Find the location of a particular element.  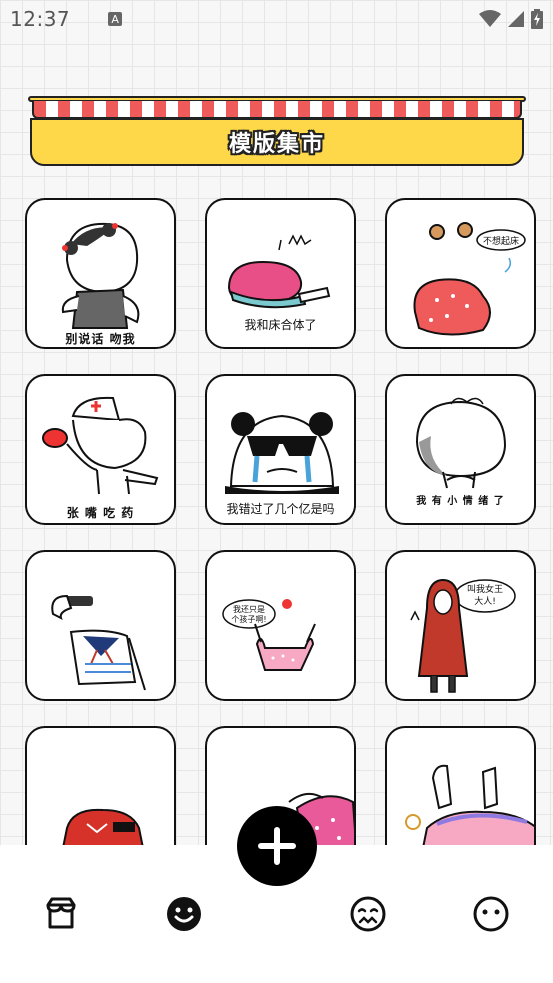

bubble-text: 我还只是 is located at coordinates (249, 609).